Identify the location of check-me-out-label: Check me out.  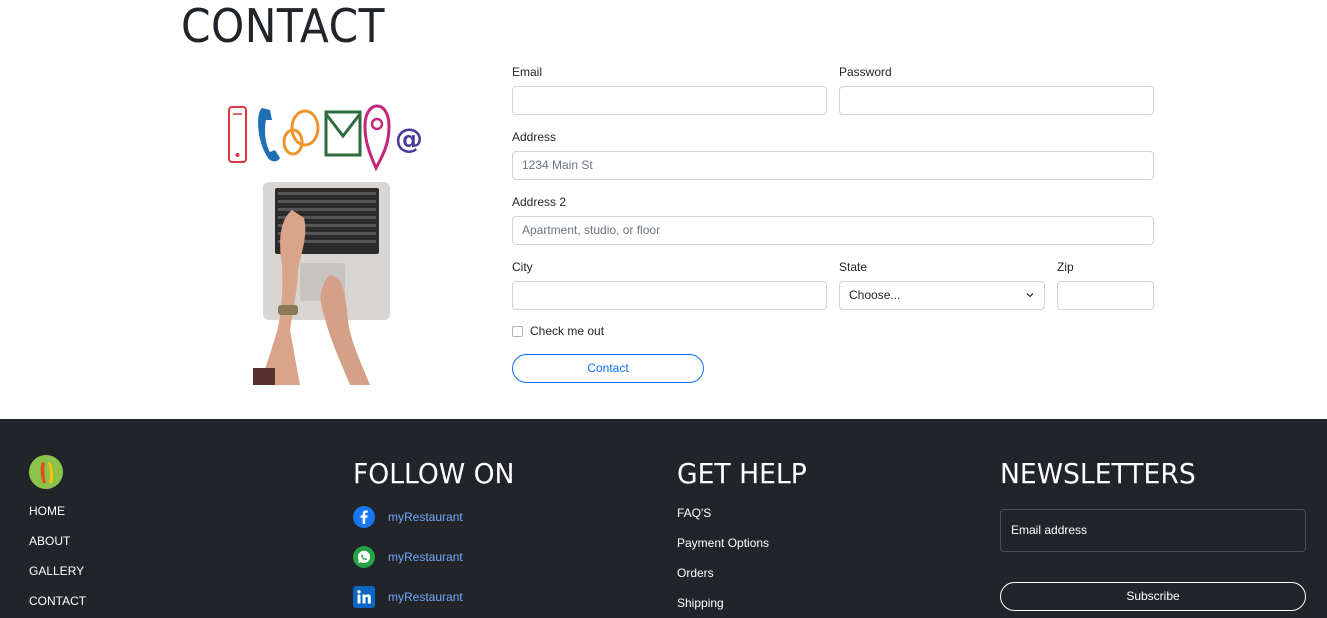
(567, 331).